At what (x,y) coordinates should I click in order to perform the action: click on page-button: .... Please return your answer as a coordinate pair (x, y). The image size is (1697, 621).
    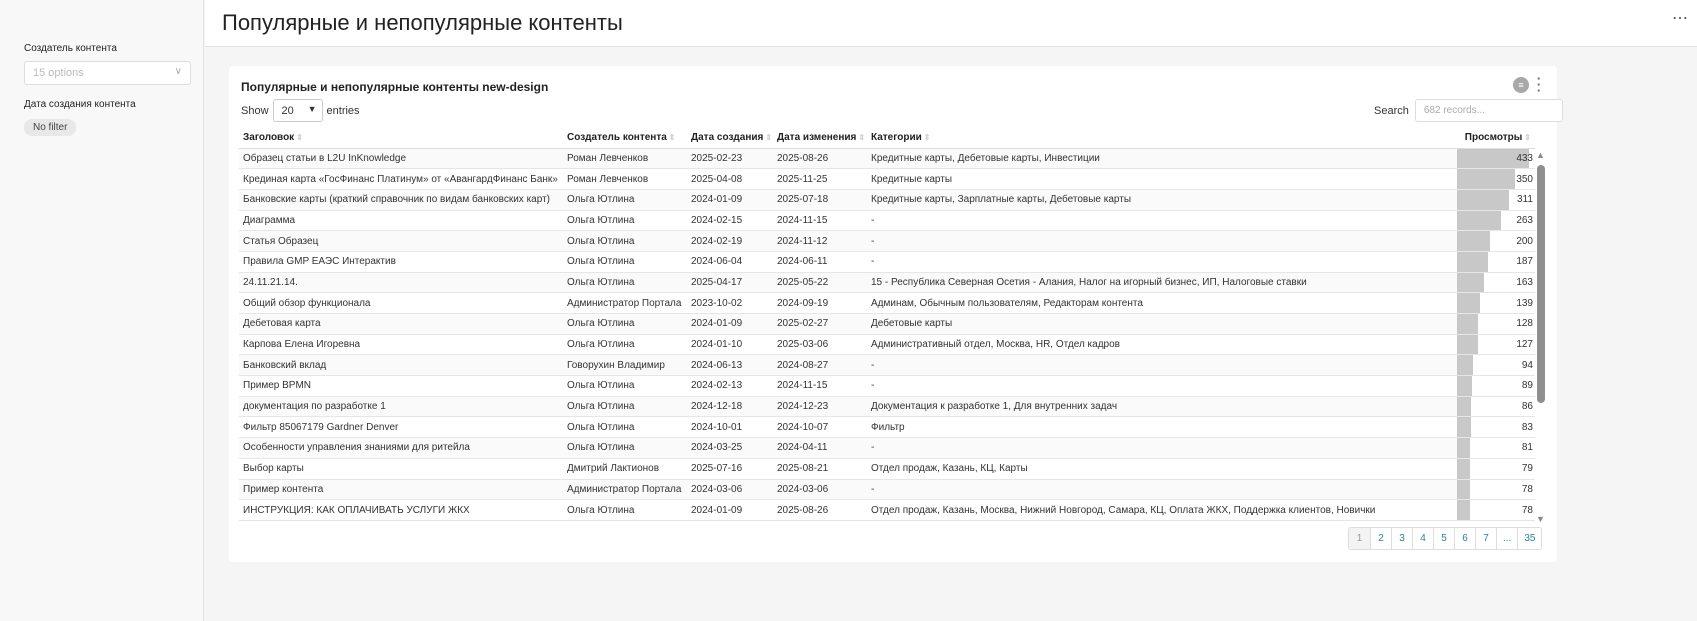
    Looking at the image, I should click on (1506, 538).